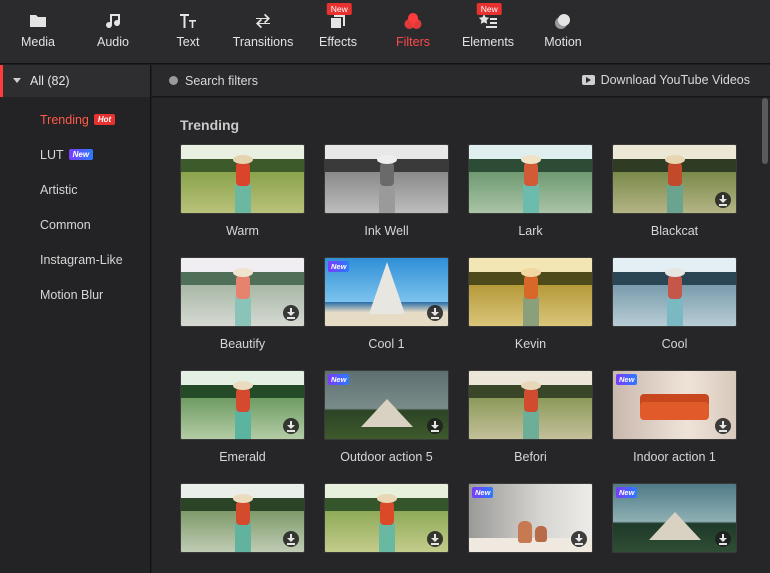  I want to click on toolbar-tab-label: Motion, so click(563, 42).